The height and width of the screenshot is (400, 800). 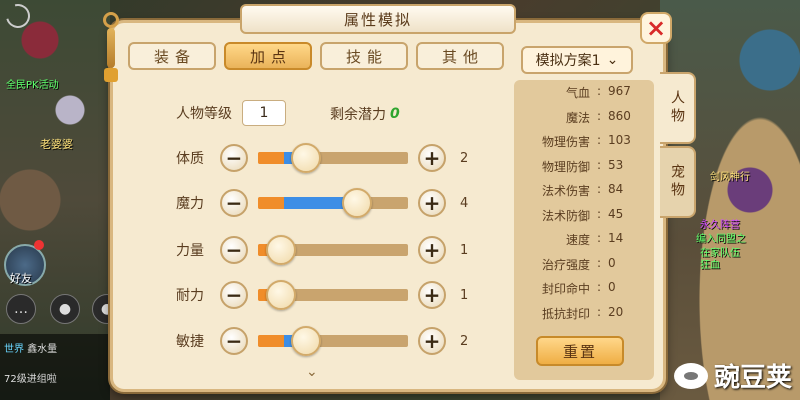 I want to click on potential-label: 剩余潜力, so click(x=358, y=115).